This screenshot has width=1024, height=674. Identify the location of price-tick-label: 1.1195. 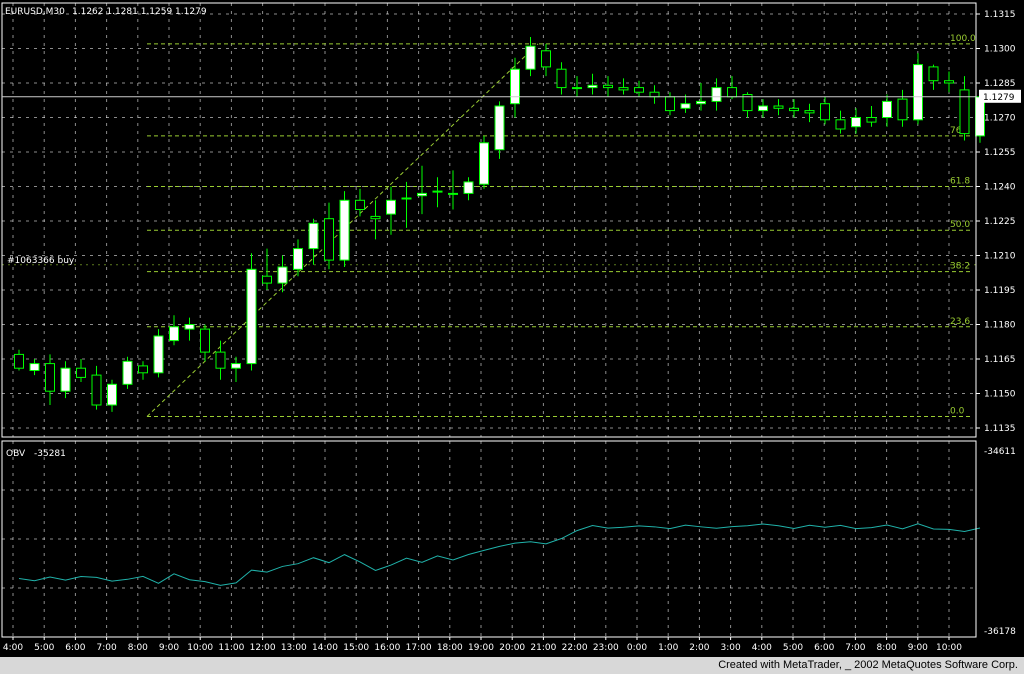
(1000, 291).